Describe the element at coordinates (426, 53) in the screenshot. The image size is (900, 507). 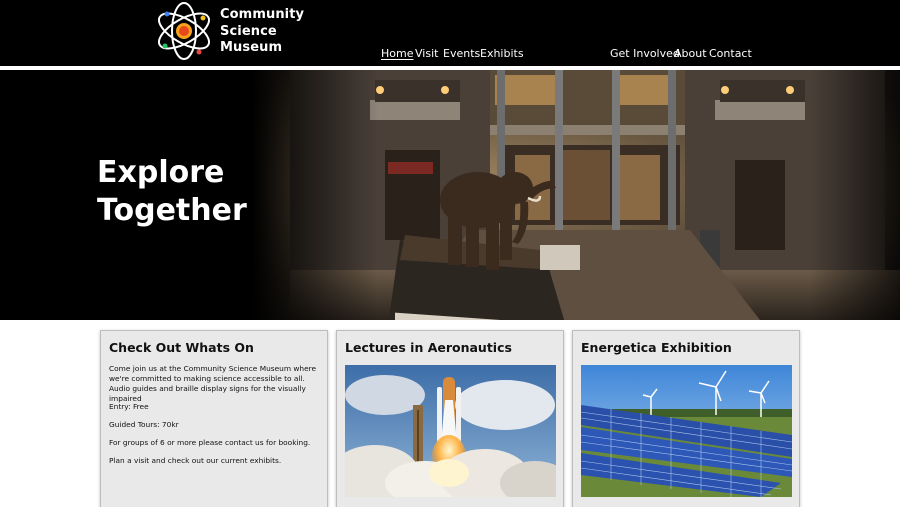
I see `nav-visit: Visit` at that location.